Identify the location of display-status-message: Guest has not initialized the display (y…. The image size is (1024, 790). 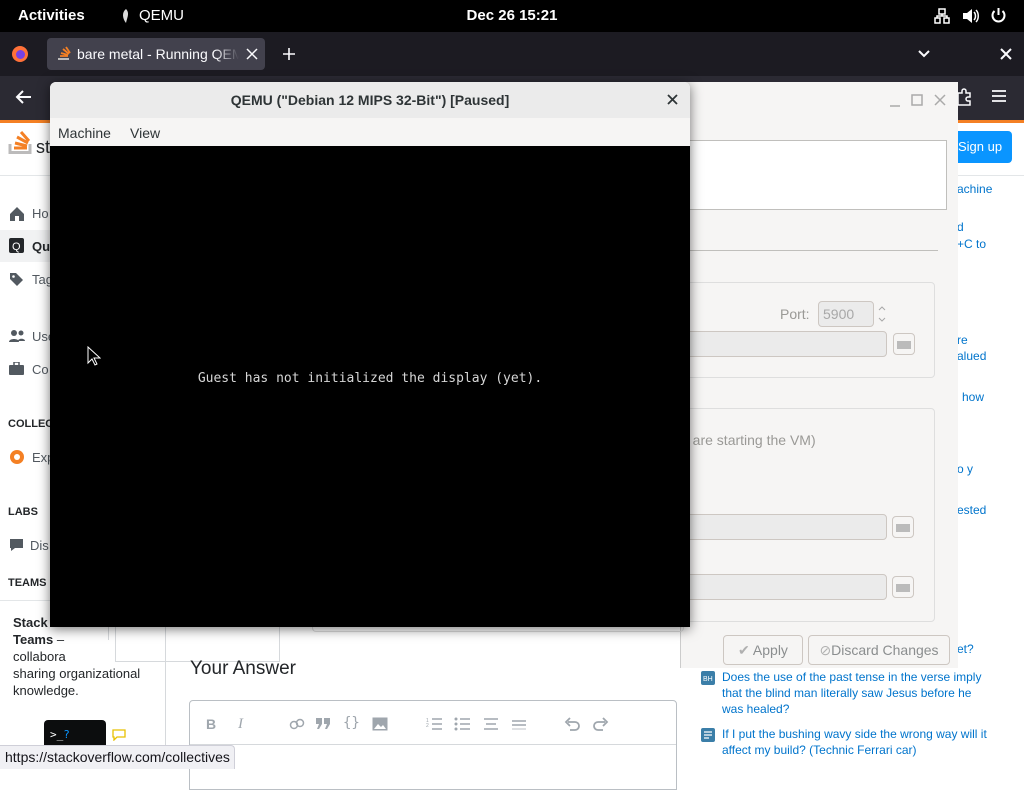
(370, 378).